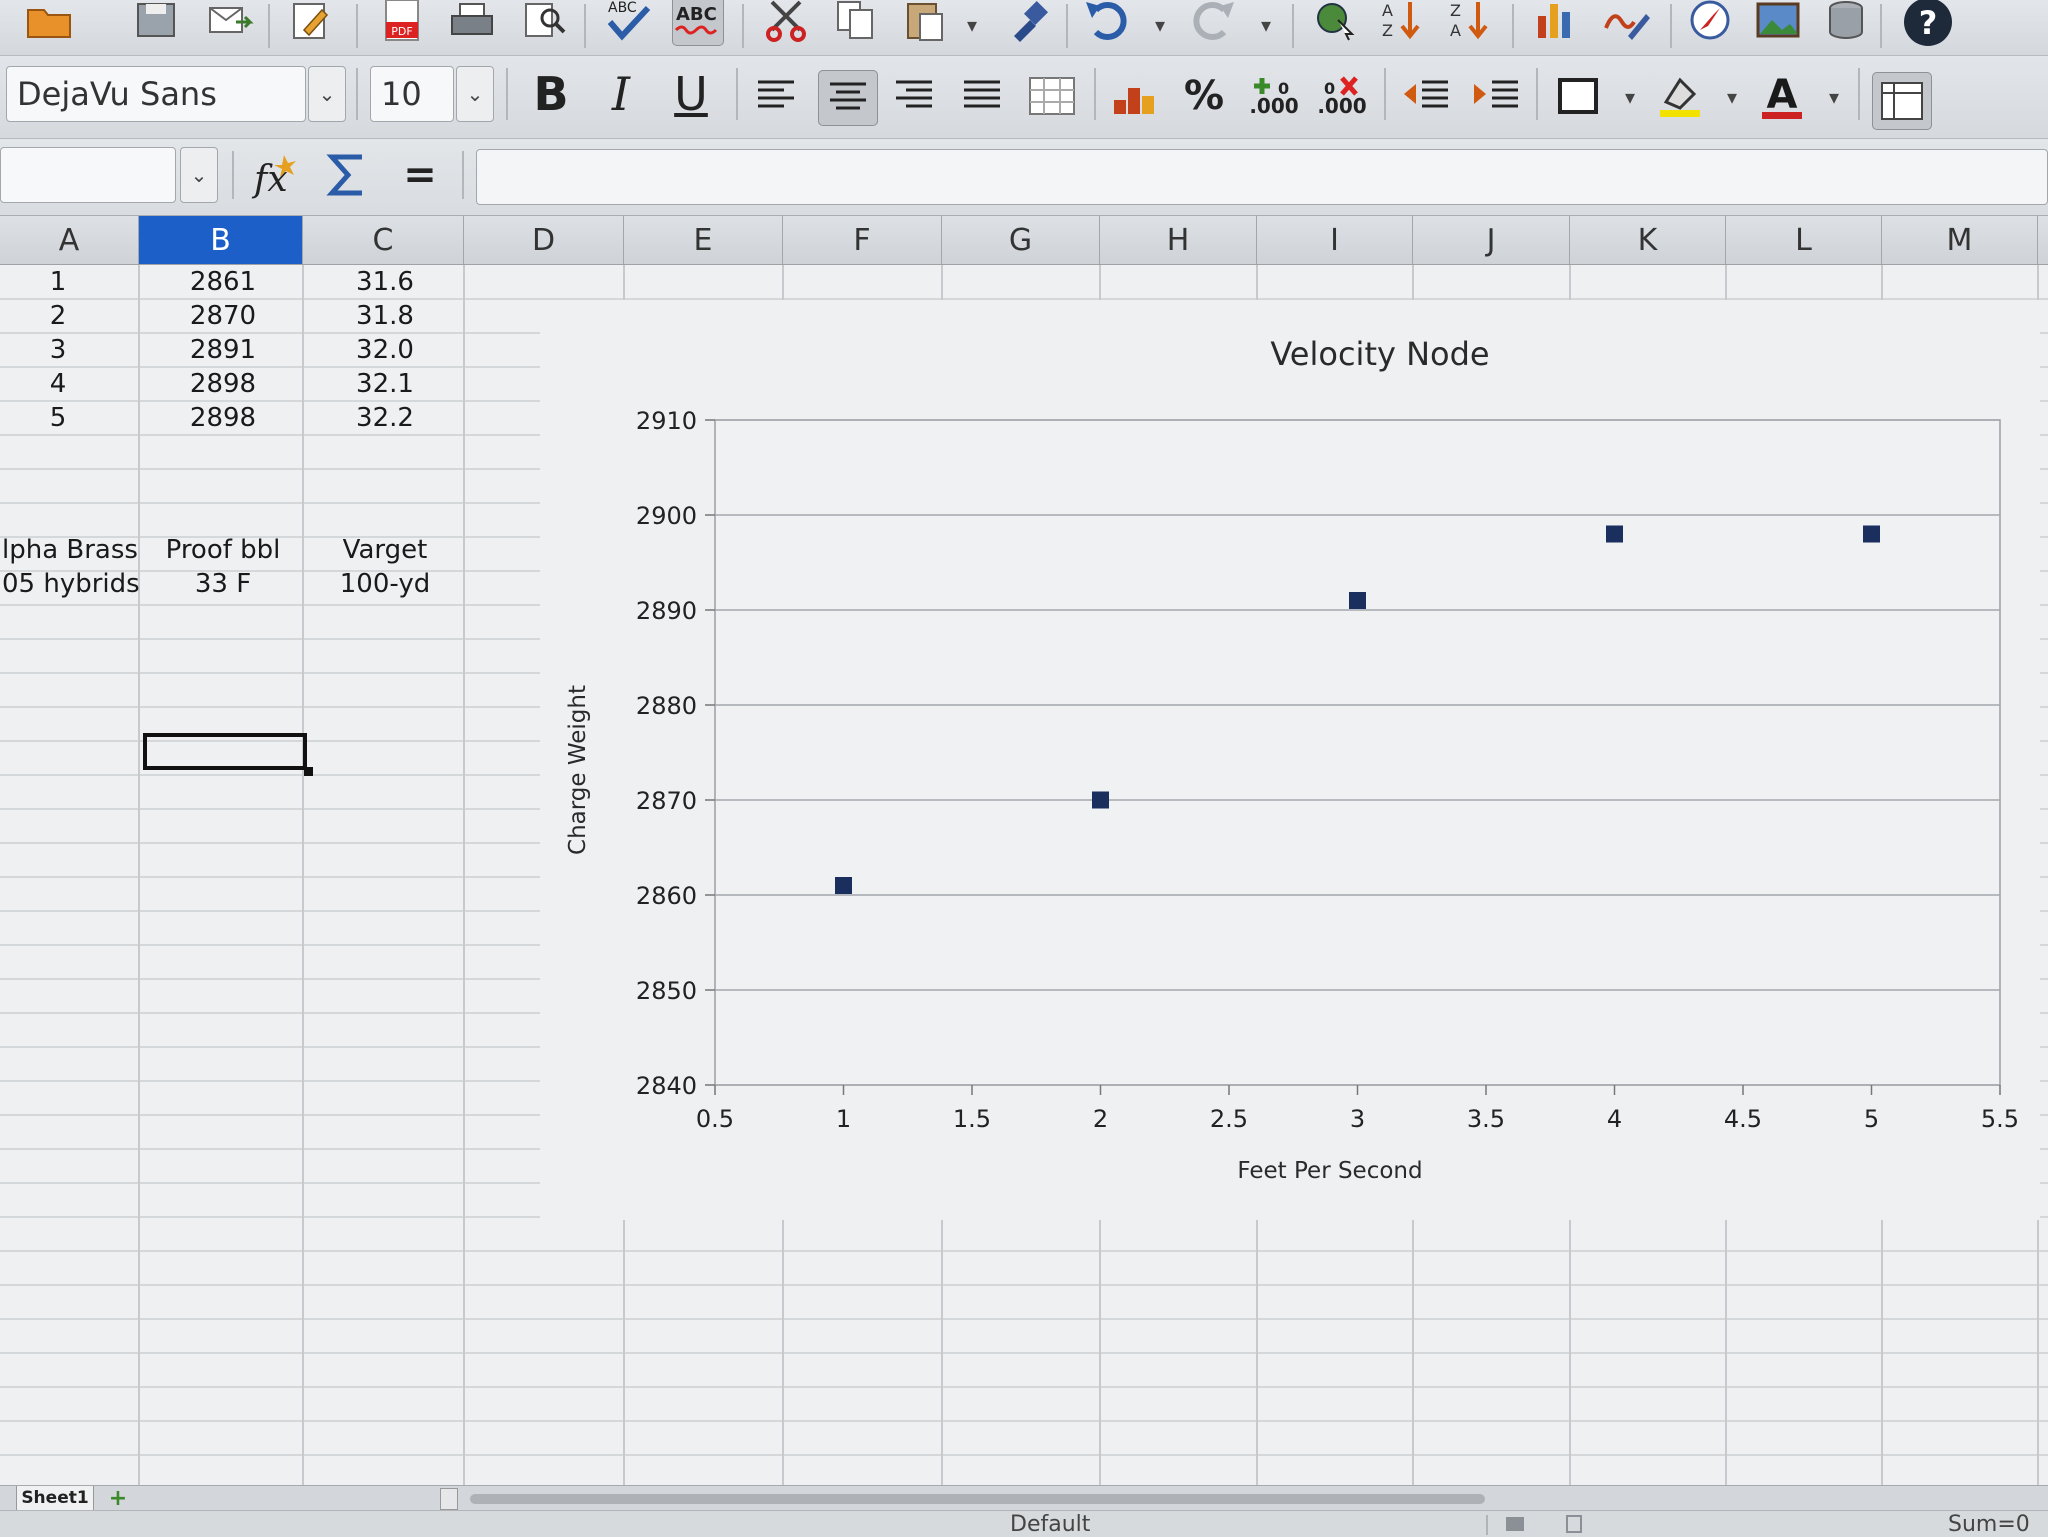  What do you see at coordinates (70, 584) in the screenshot?
I see `cell-a9: 05 hybrids` at bounding box center [70, 584].